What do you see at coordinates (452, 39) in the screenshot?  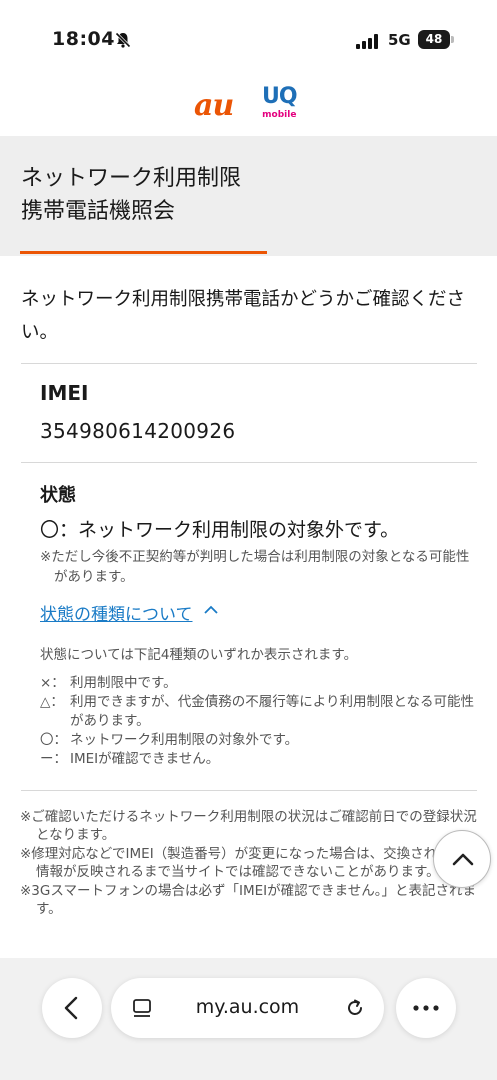 I see `battery-cap` at bounding box center [452, 39].